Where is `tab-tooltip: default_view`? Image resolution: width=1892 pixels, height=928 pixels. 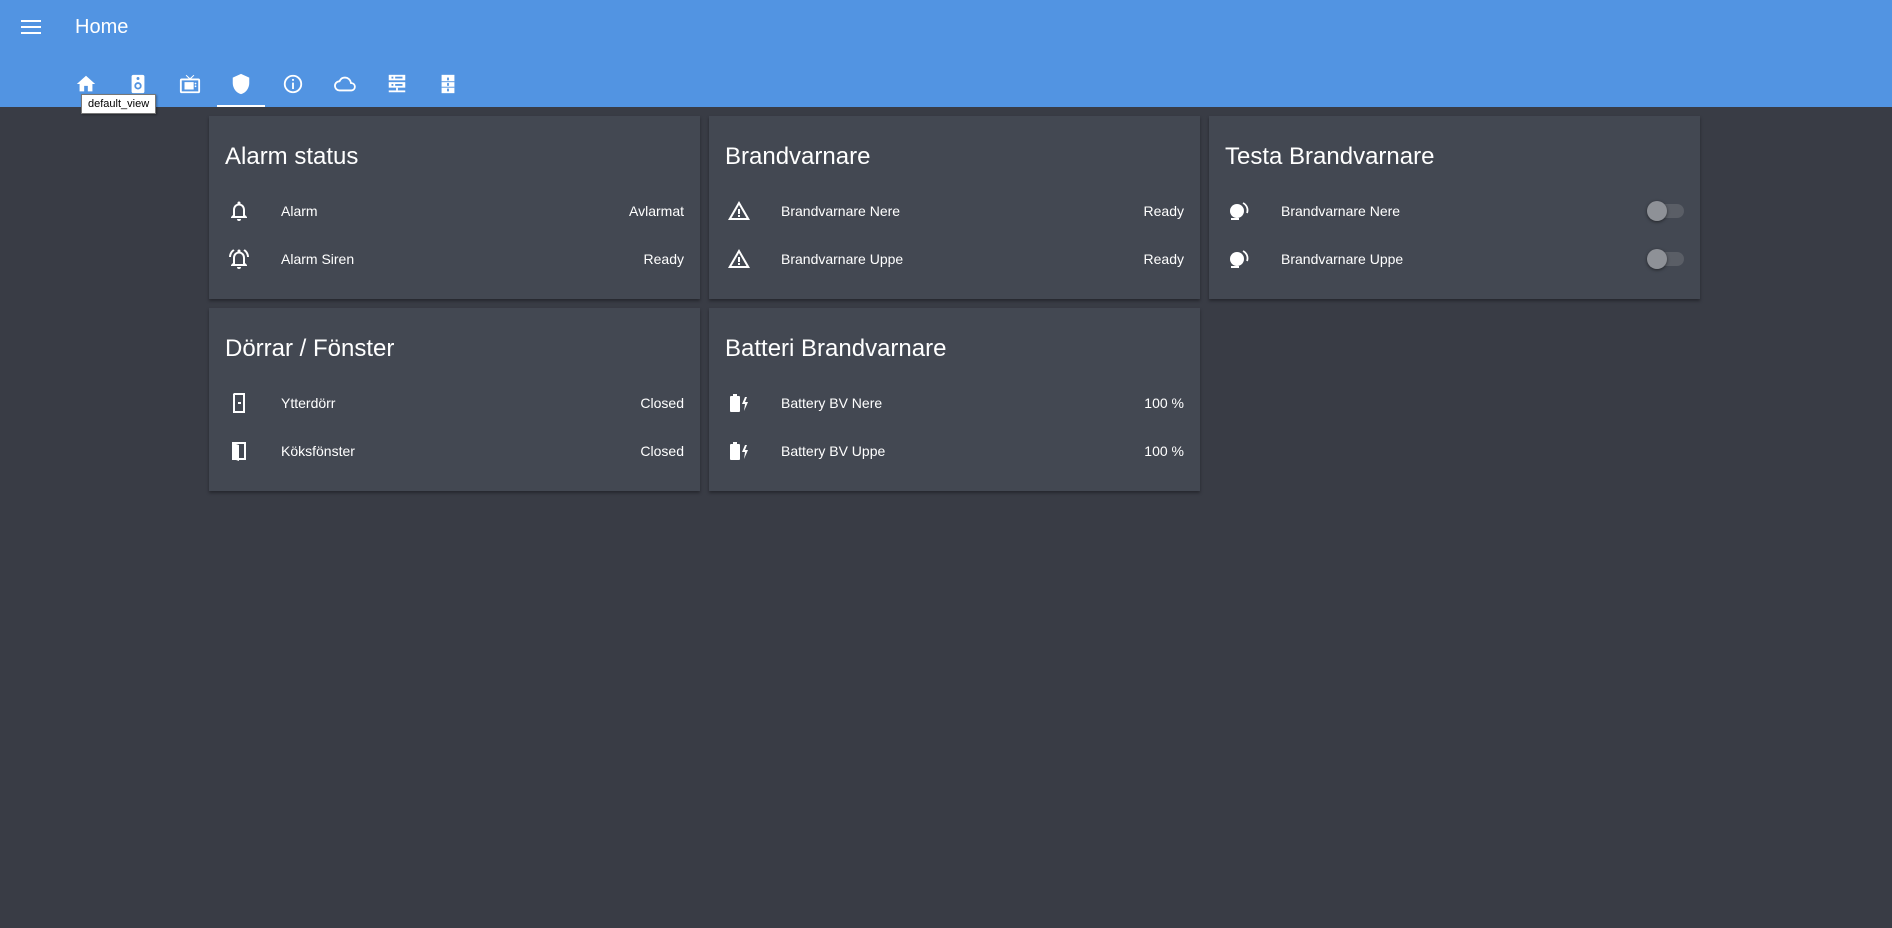
tab-tooltip: default_view is located at coordinates (119, 104).